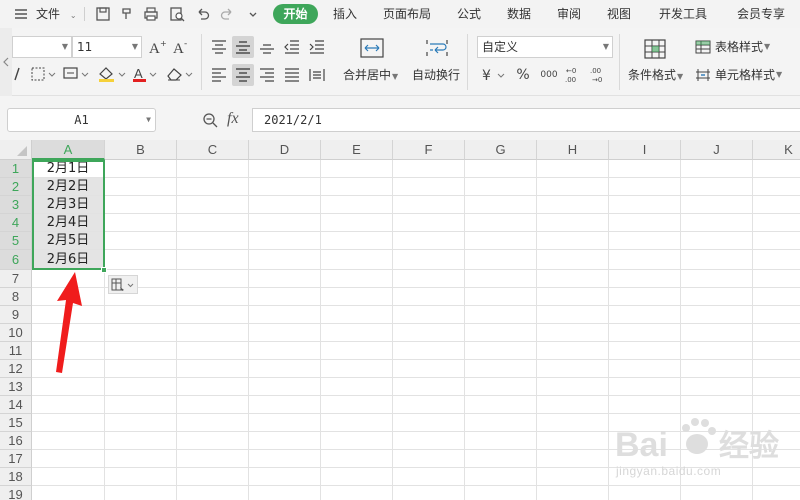 The height and width of the screenshot is (500, 800). I want to click on fill-color-button, so click(113, 74).